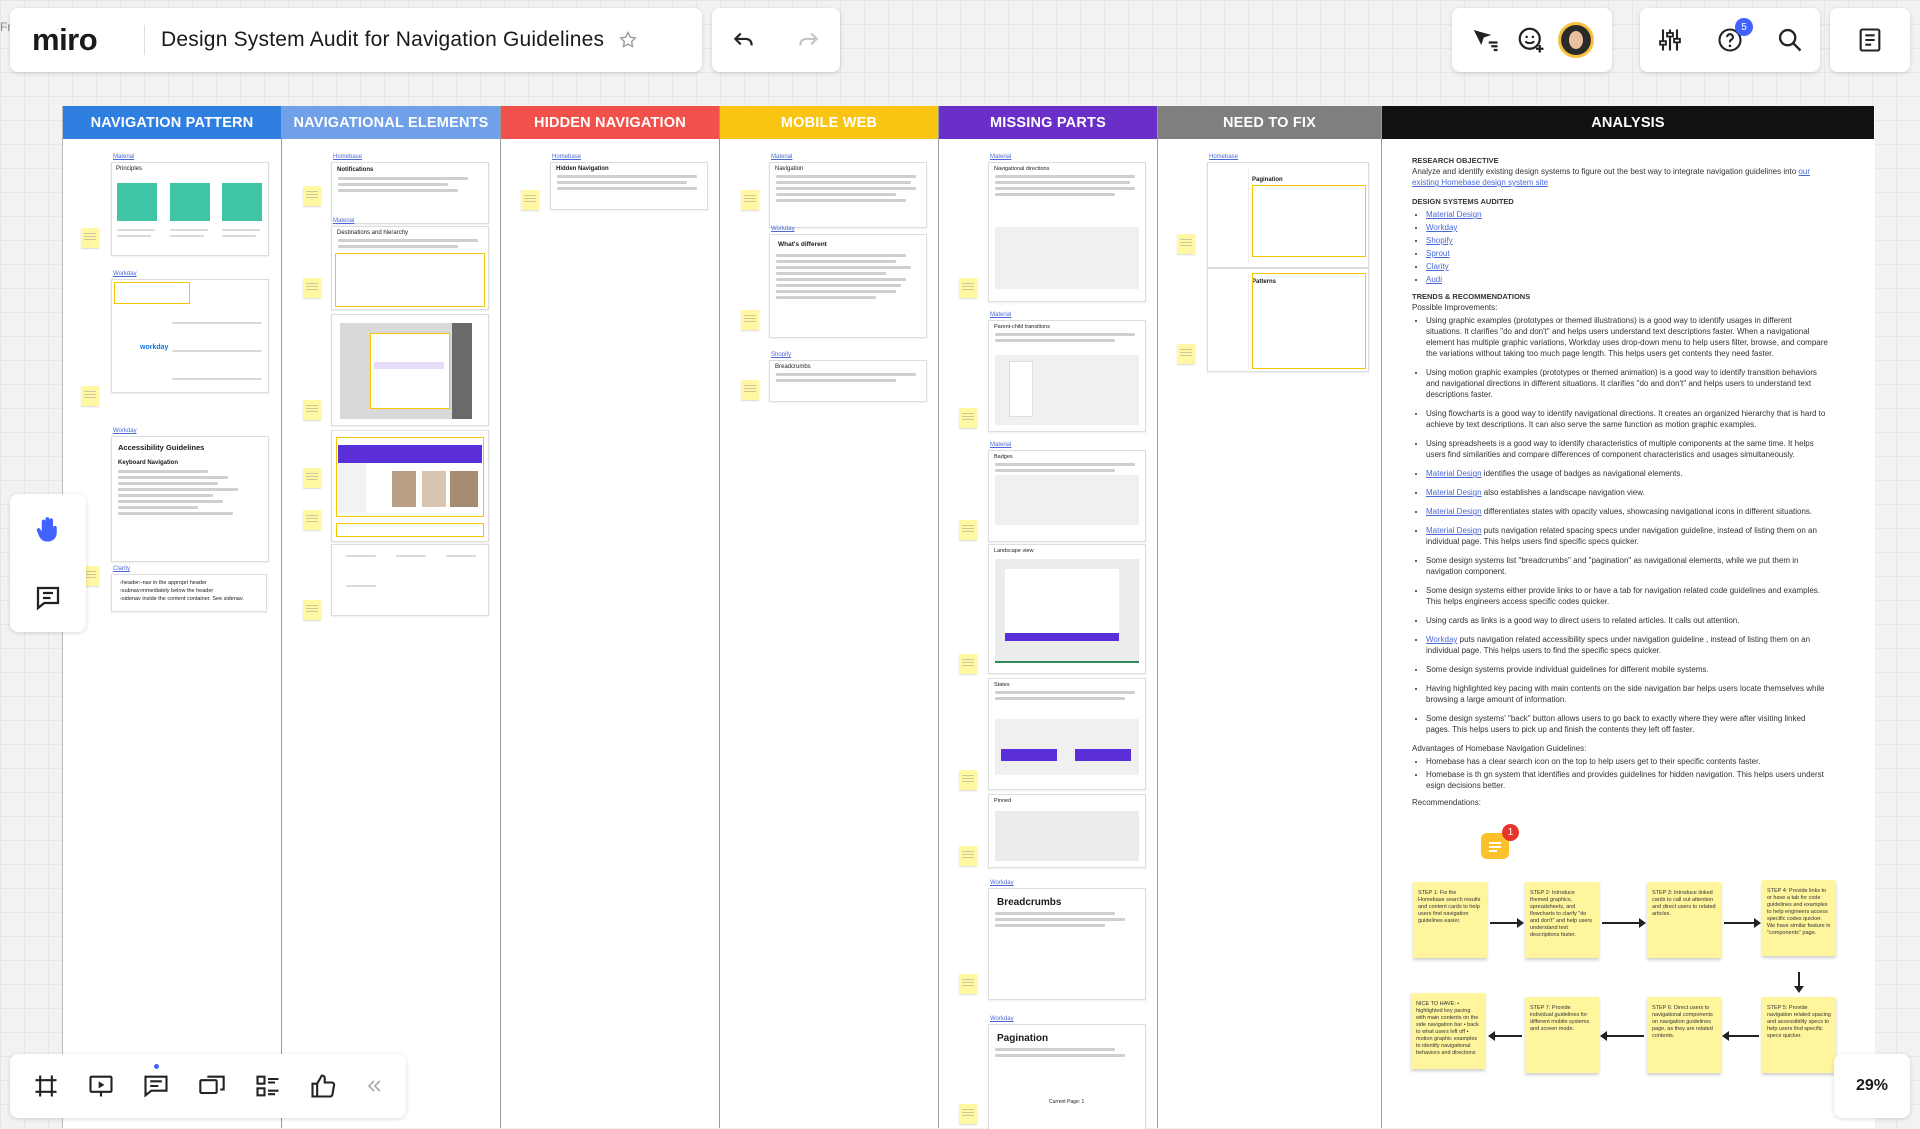 The height and width of the screenshot is (1129, 1920). What do you see at coordinates (1485, 40) in the screenshot?
I see `cursor-filter-icon` at bounding box center [1485, 40].